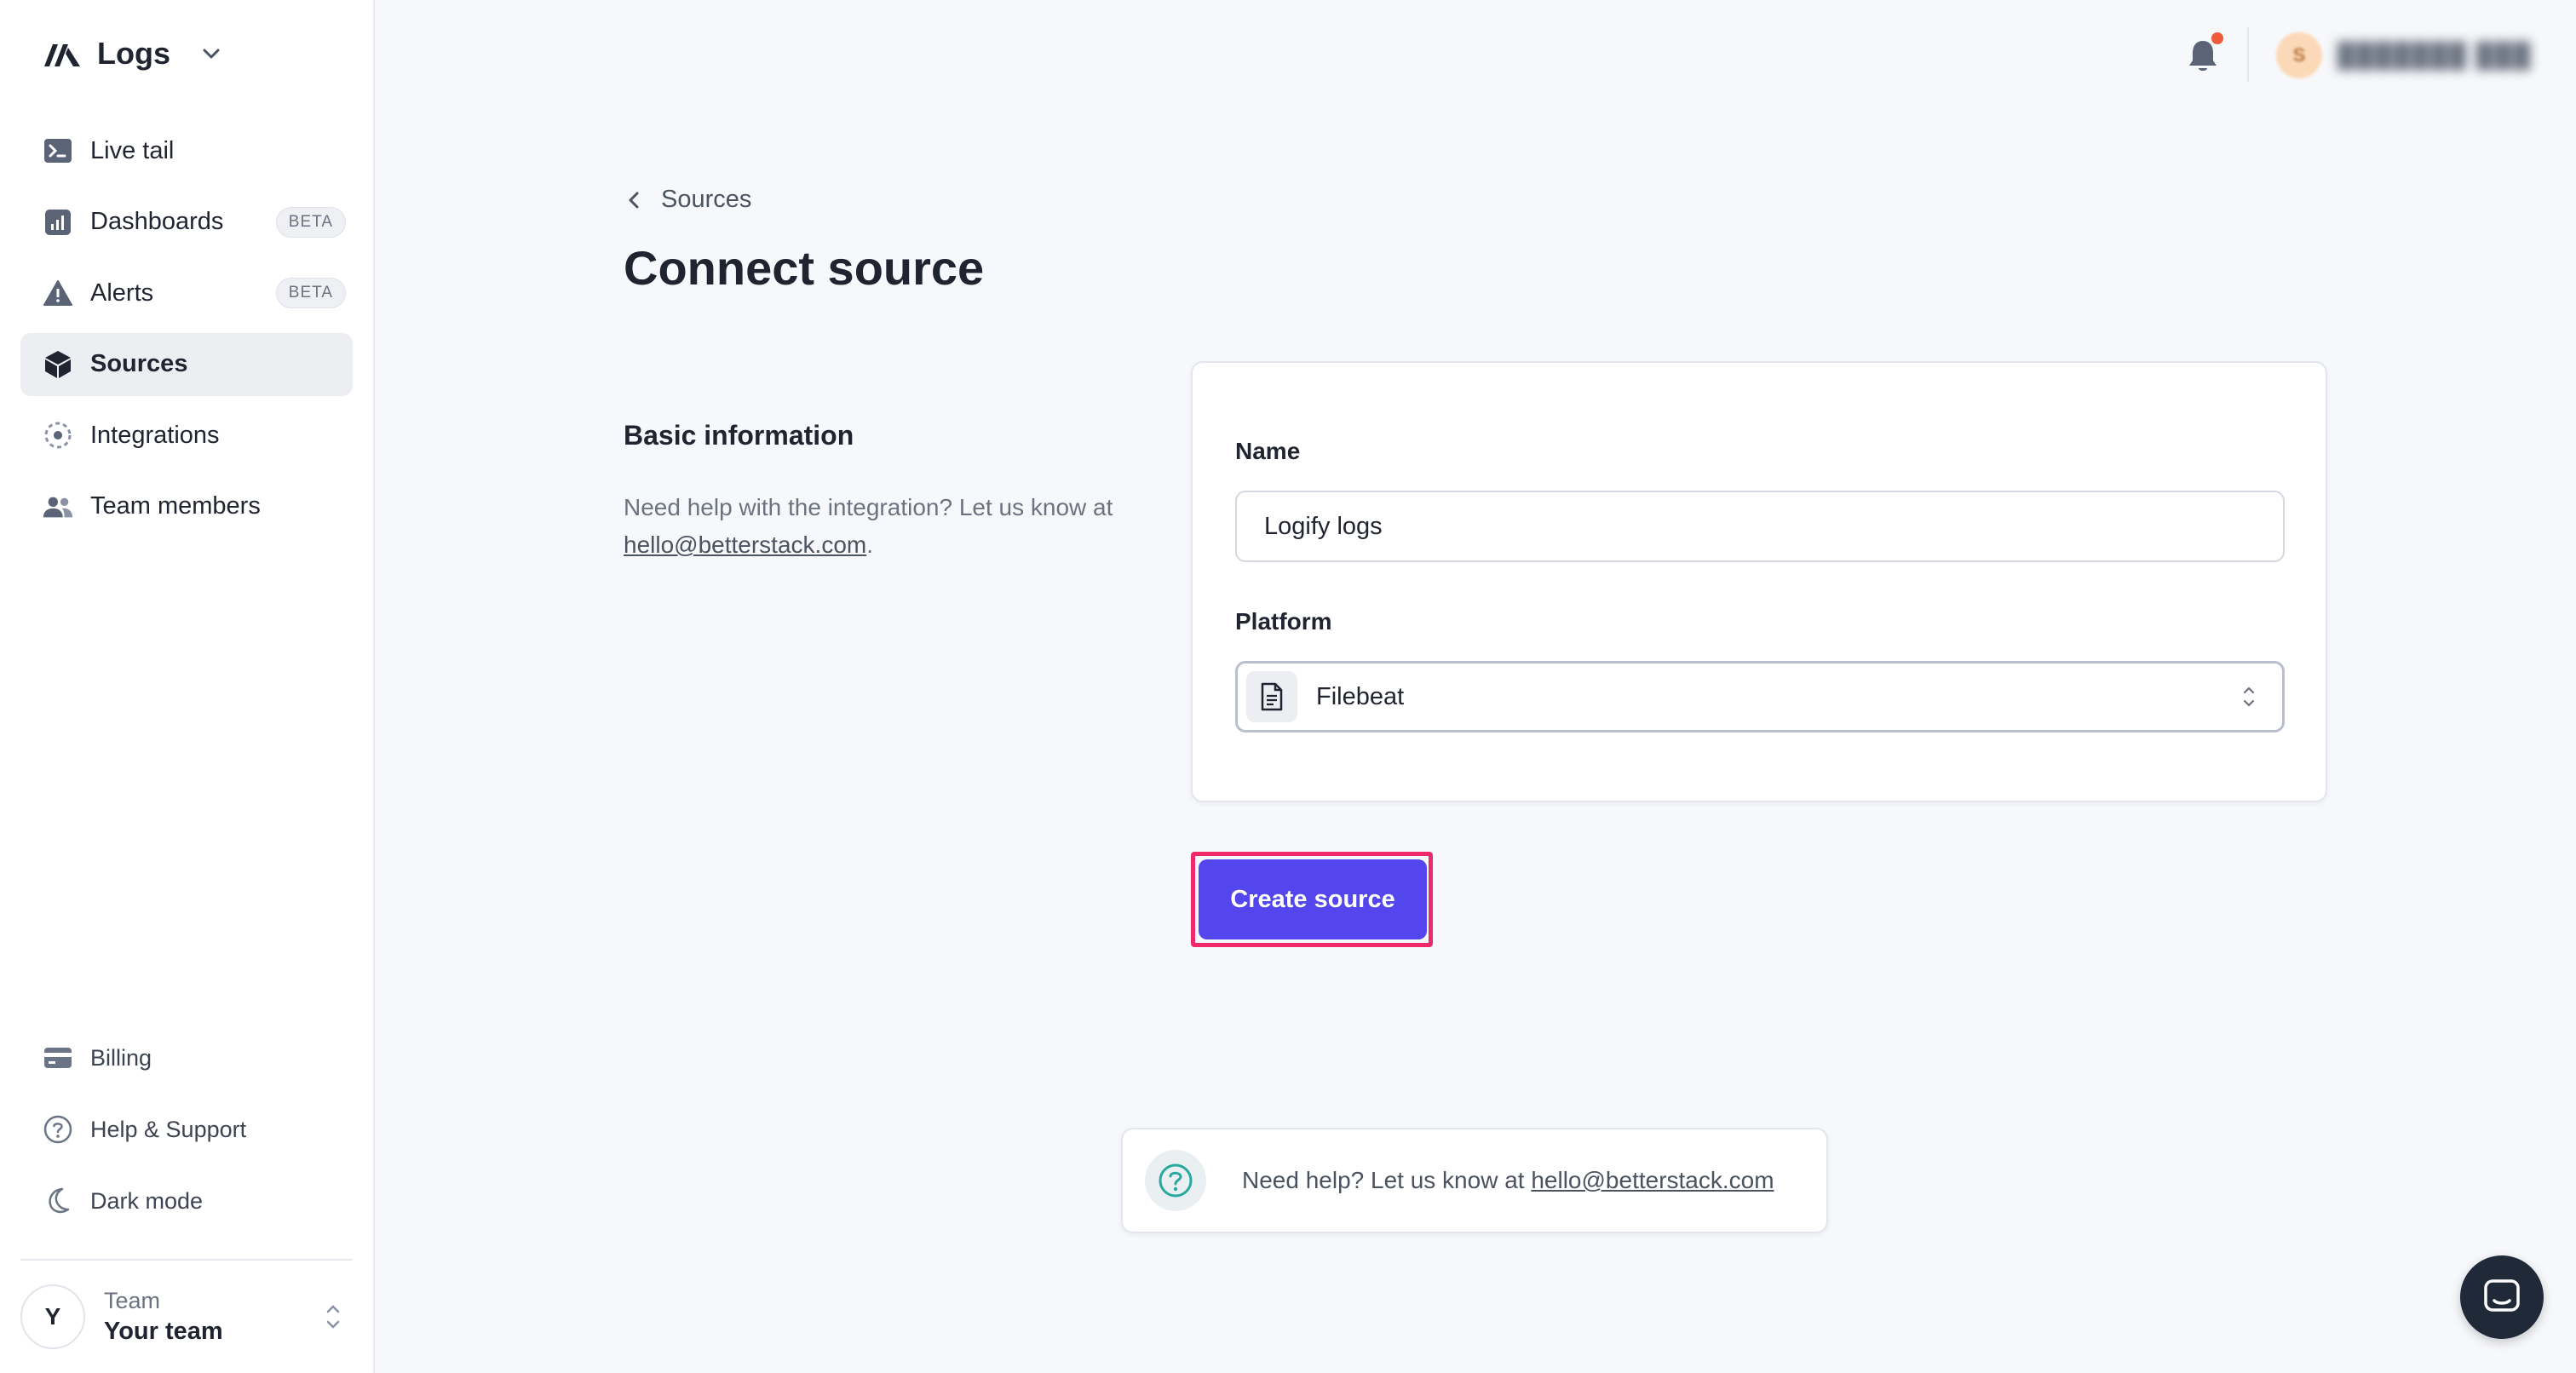  I want to click on sidebar-item-label: Alerts, so click(122, 293).